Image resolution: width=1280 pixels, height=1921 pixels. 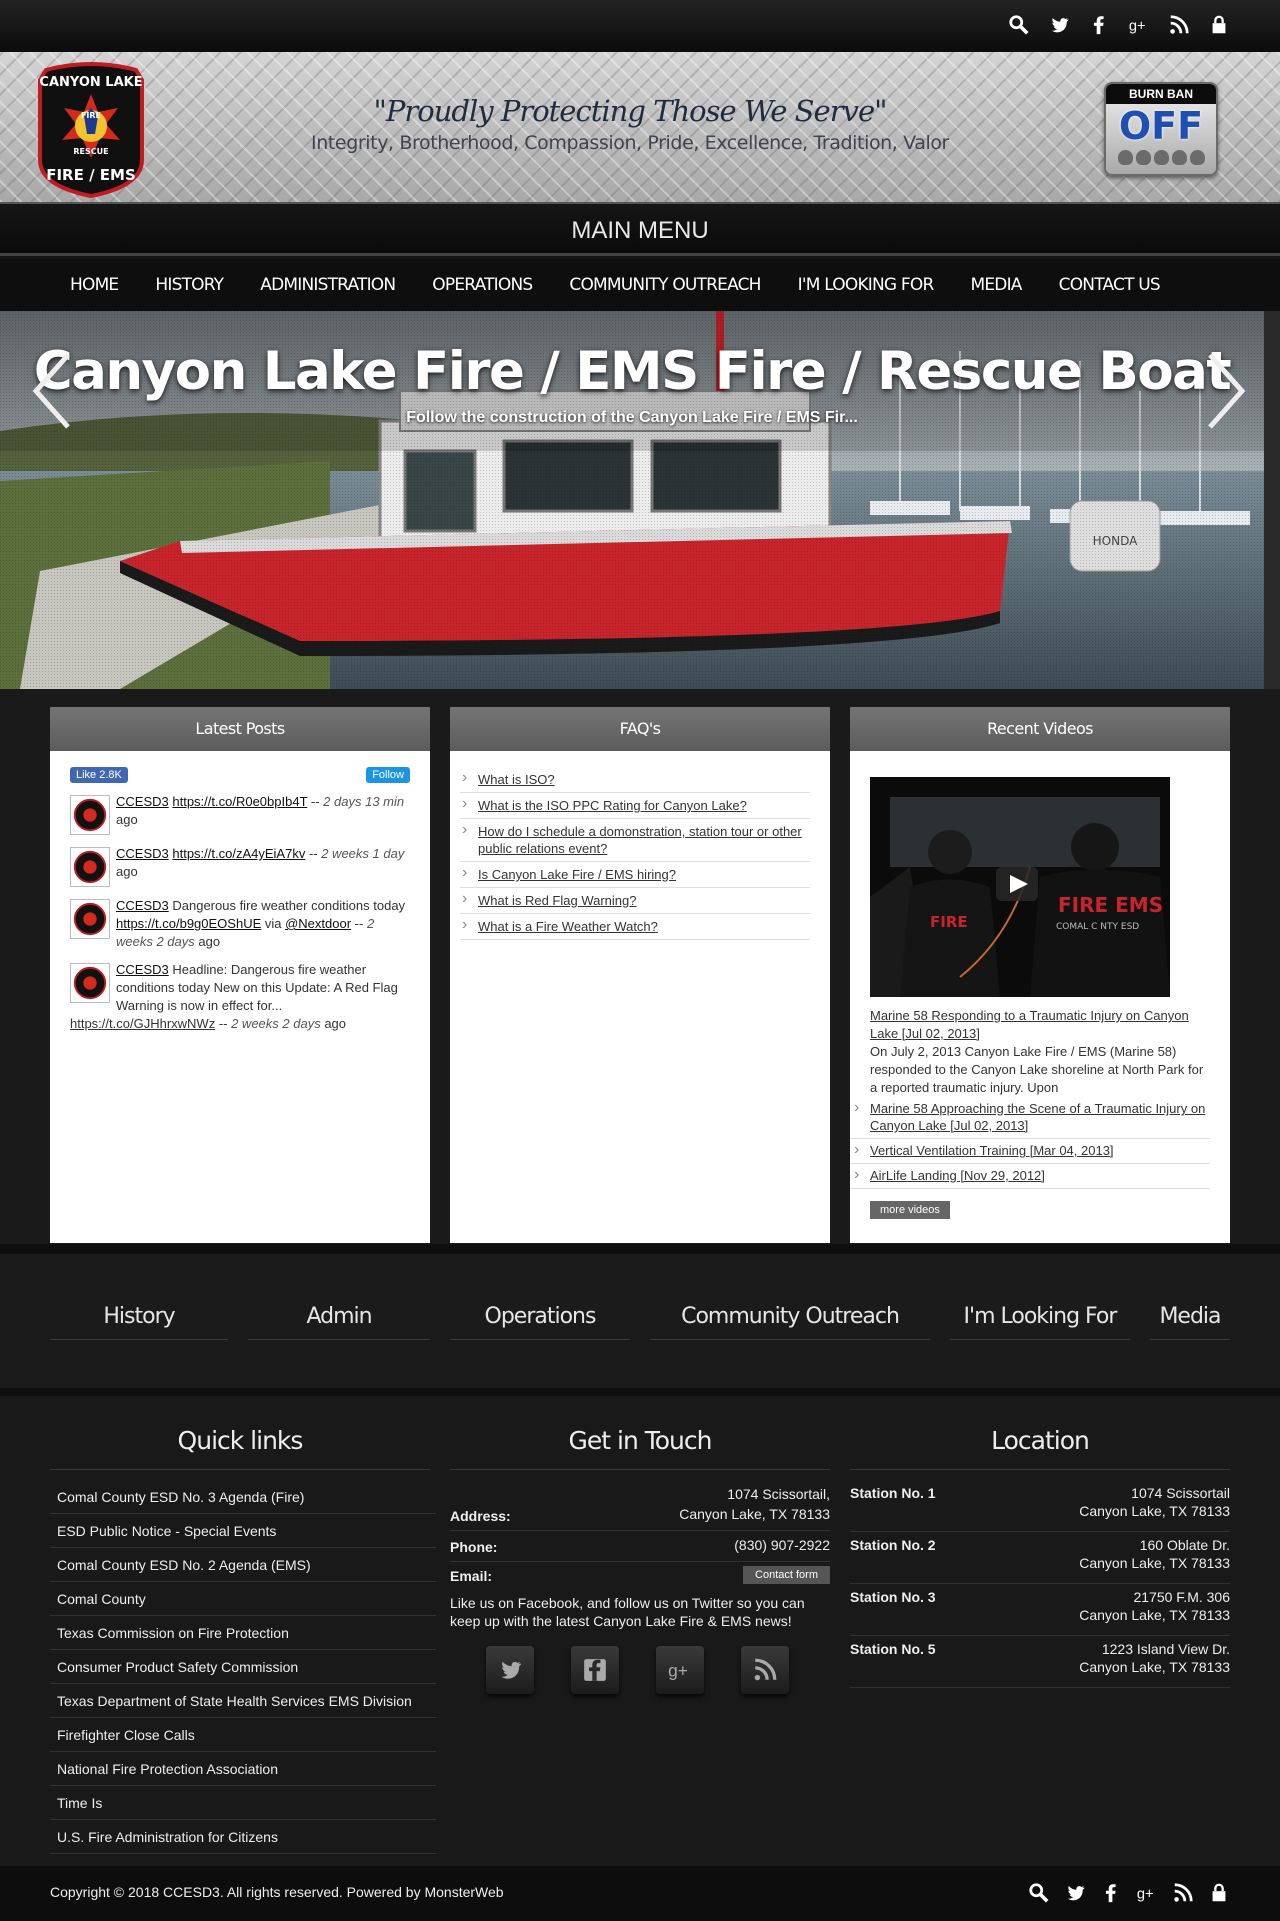 What do you see at coordinates (635, 875) in the screenshot?
I see `faq-item: Is Canyon Lake Fire / EMS hiring?` at bounding box center [635, 875].